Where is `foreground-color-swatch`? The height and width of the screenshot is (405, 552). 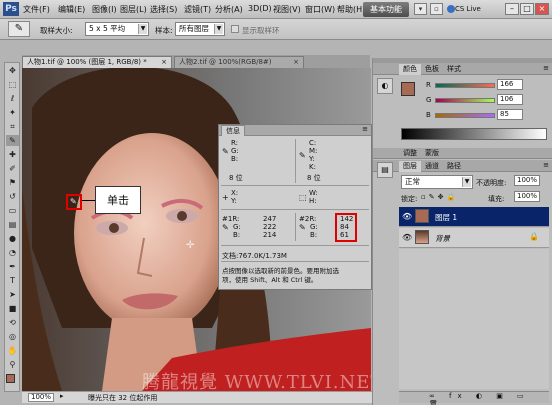 foreground-color-swatch is located at coordinates (10, 378).